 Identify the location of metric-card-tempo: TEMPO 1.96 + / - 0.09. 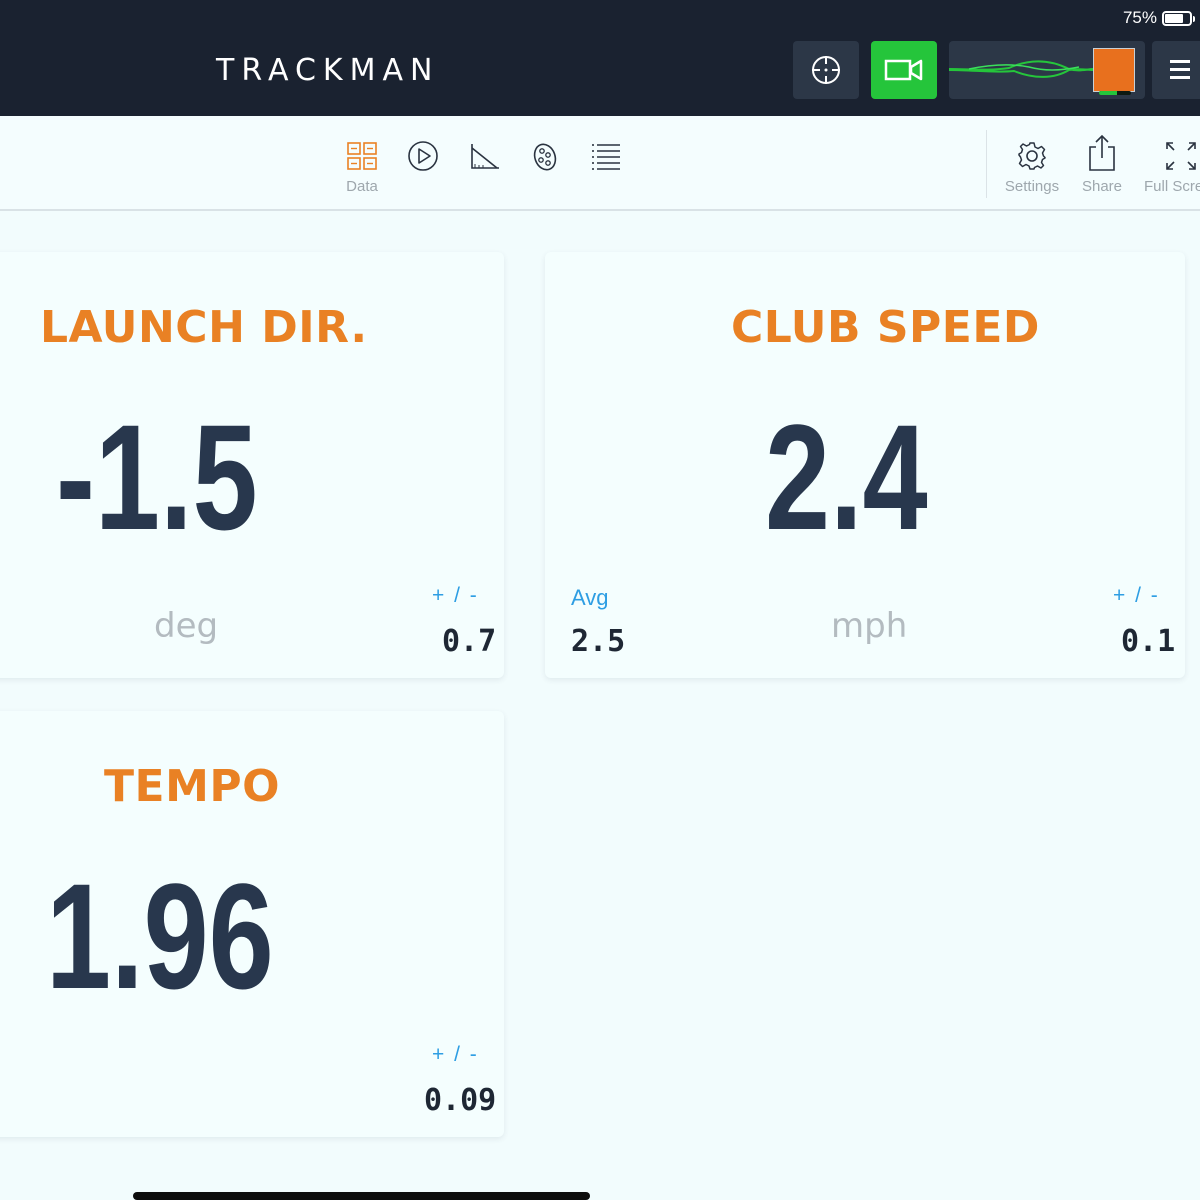
(252, 924).